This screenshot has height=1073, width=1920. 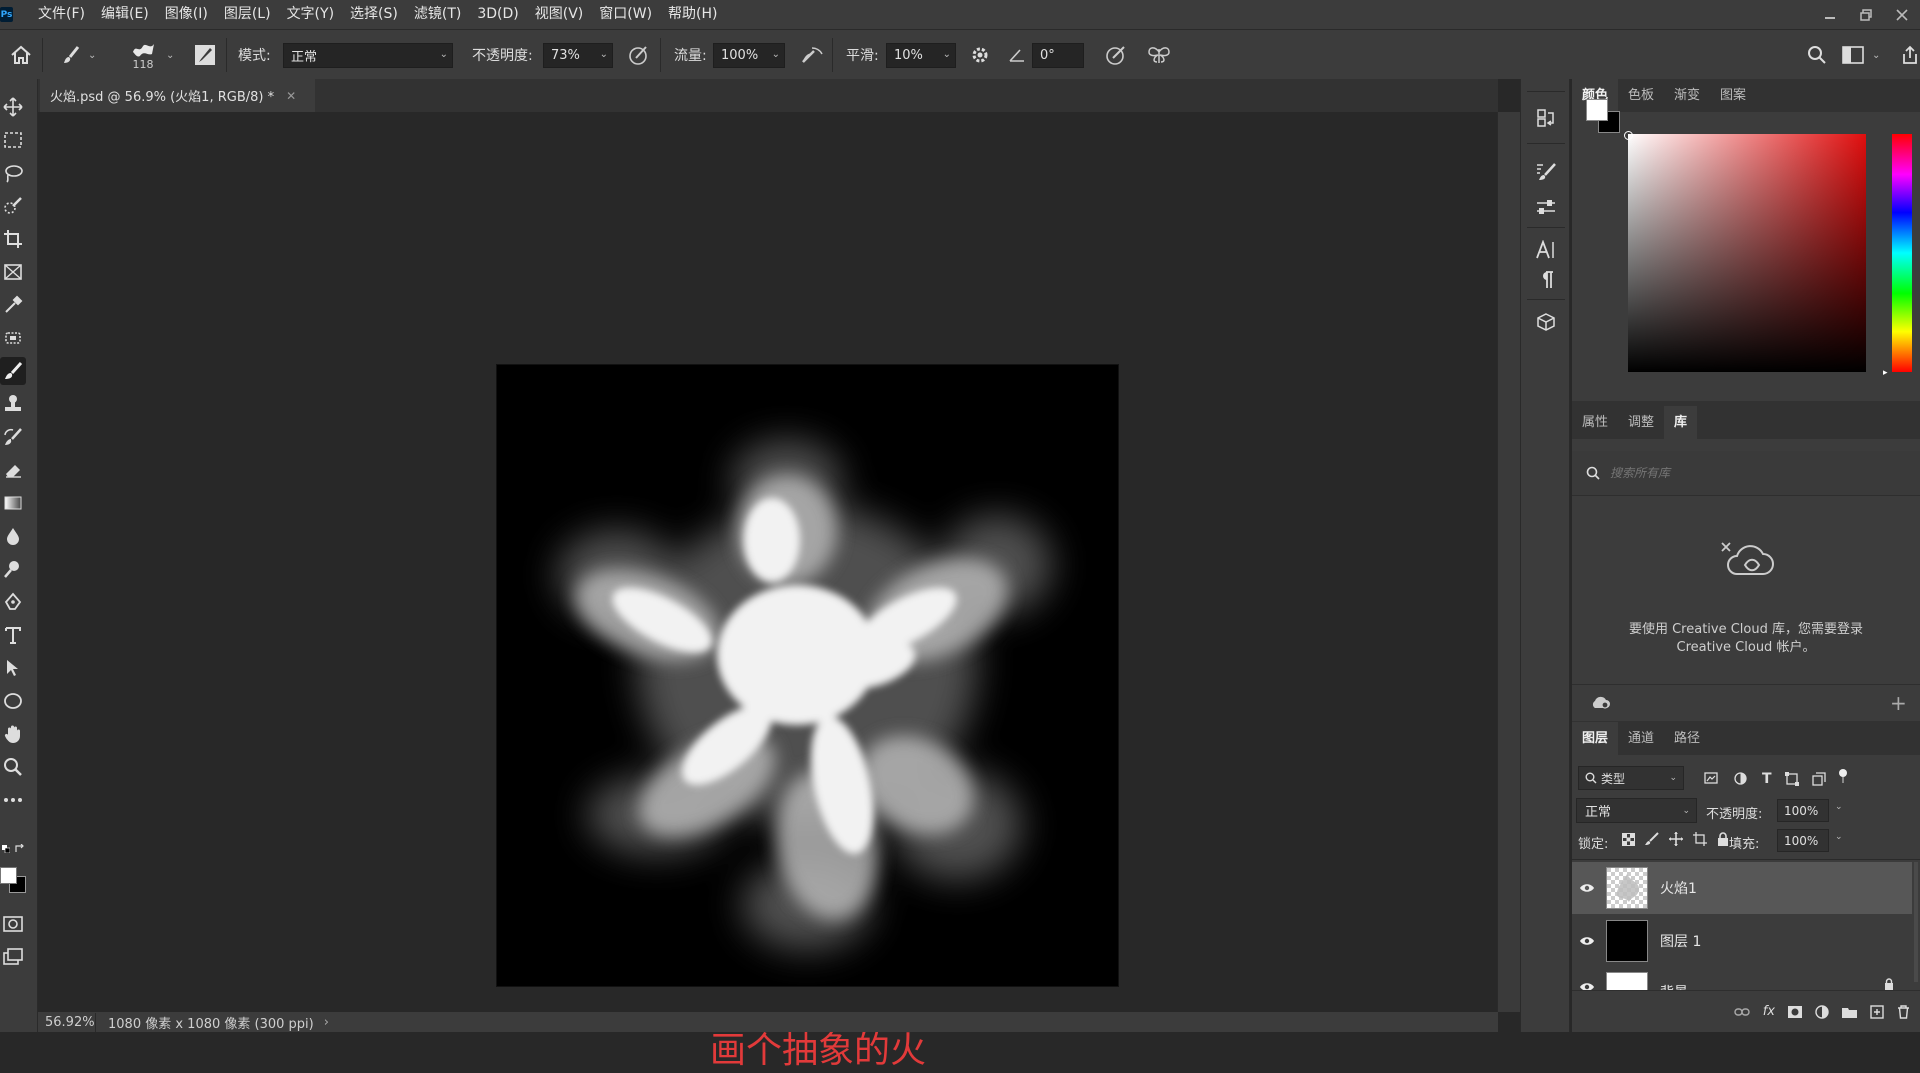 What do you see at coordinates (13, 503) in the screenshot?
I see `gradient-tool` at bounding box center [13, 503].